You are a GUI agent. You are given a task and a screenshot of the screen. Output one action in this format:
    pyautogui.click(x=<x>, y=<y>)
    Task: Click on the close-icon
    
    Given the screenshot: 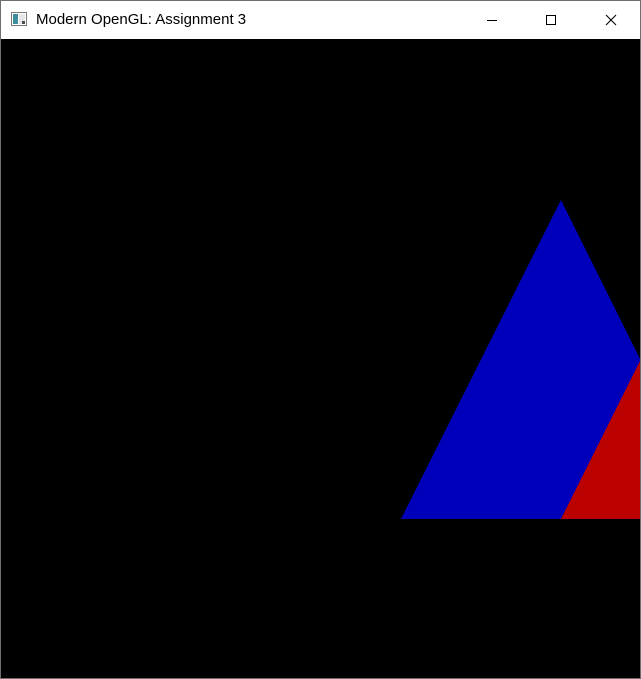 What is the action you would take?
    pyautogui.click(x=611, y=20)
    